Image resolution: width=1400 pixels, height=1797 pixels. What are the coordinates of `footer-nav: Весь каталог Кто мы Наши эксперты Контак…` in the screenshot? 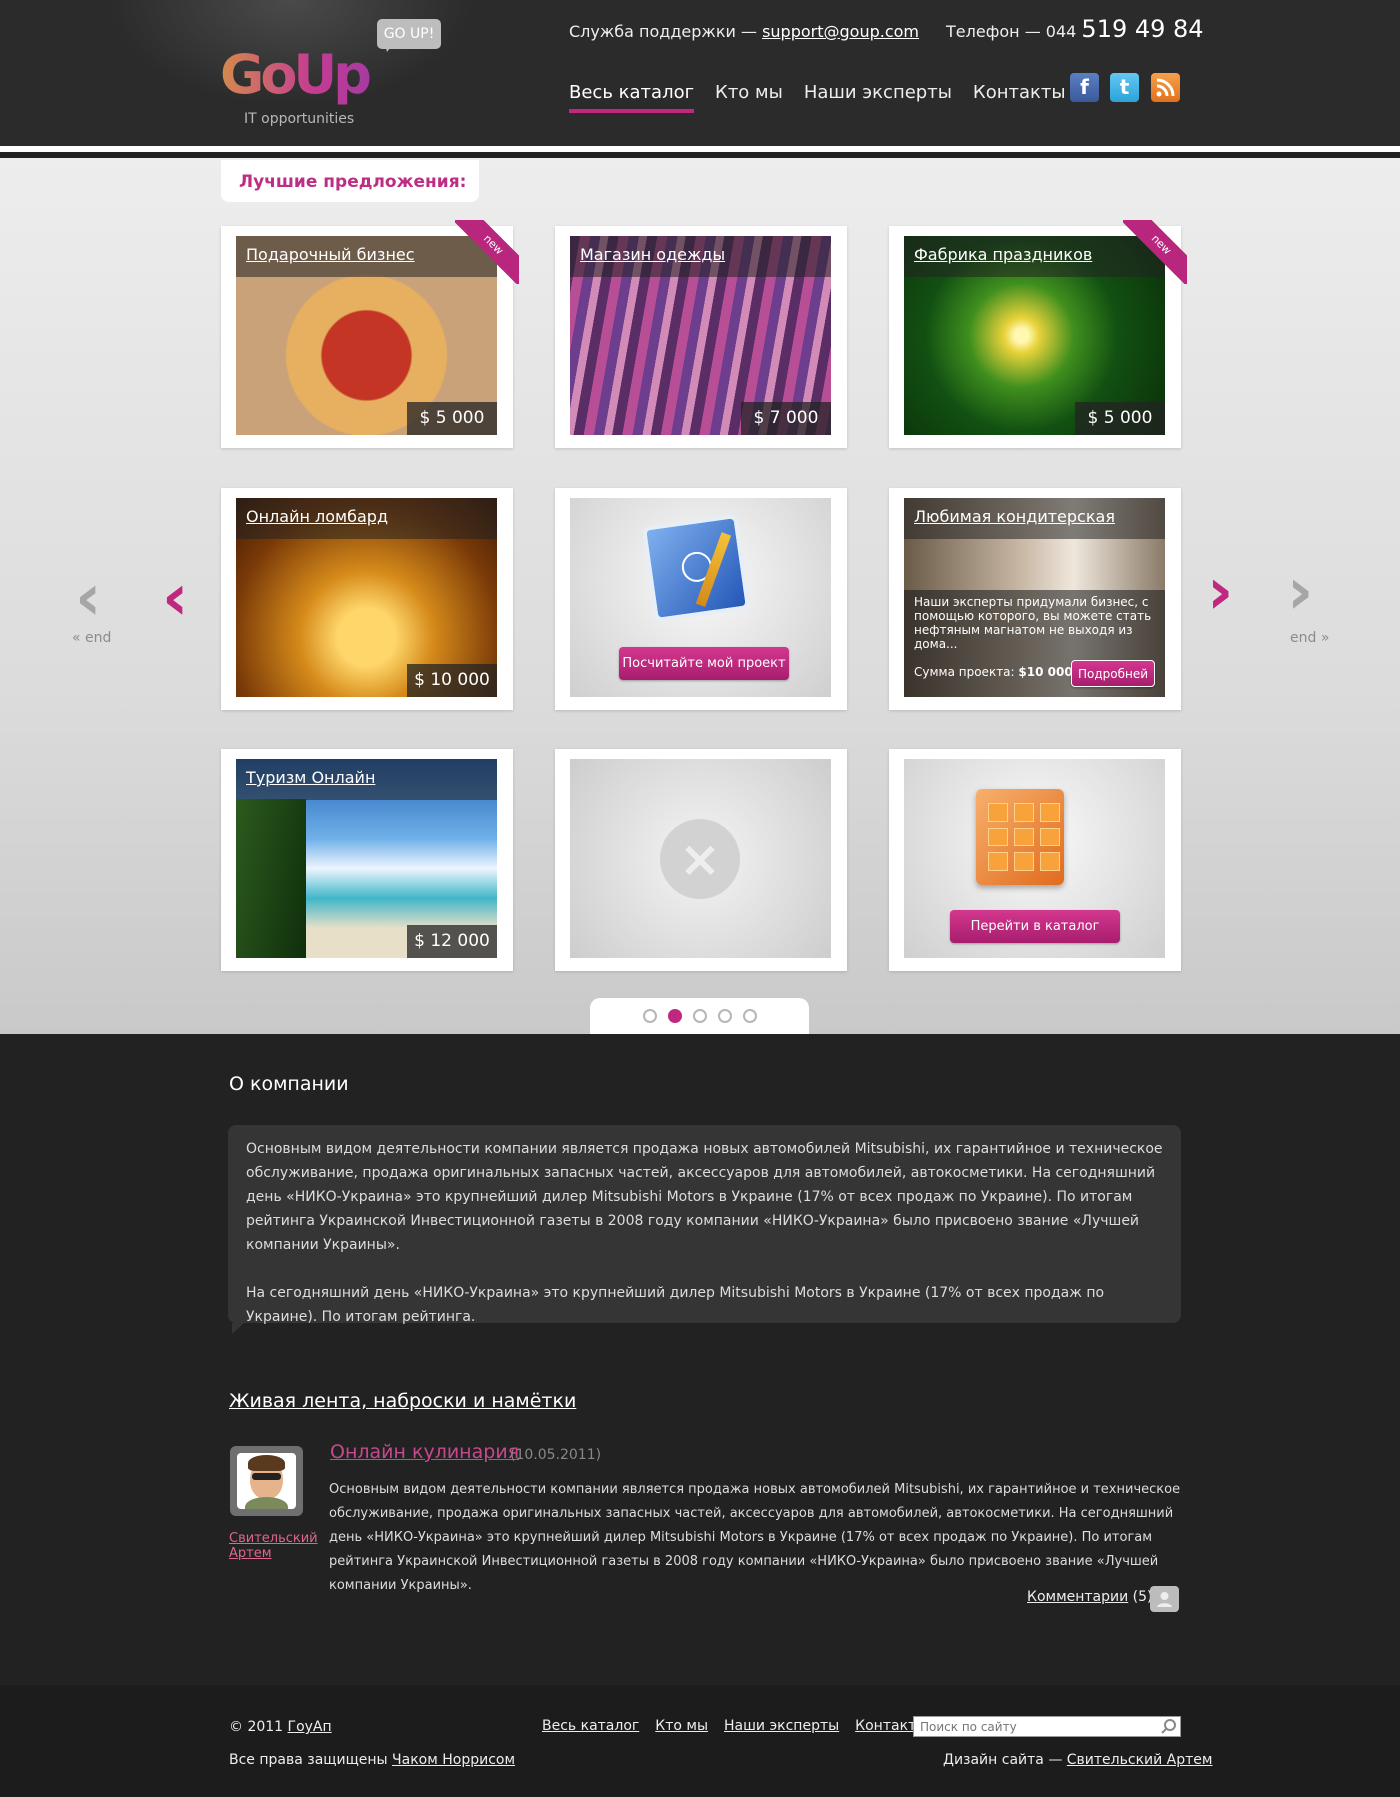 It's located at (734, 1726).